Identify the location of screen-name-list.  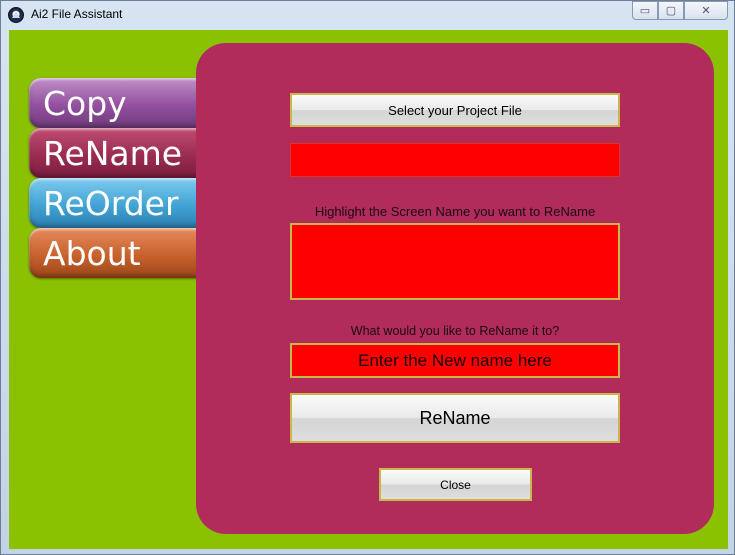
(455, 261).